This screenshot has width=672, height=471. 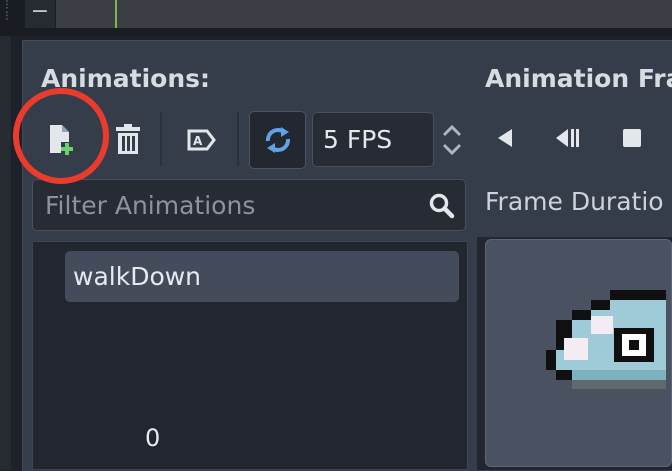 I want to click on up-down-arrows-icon, so click(x=452, y=140).